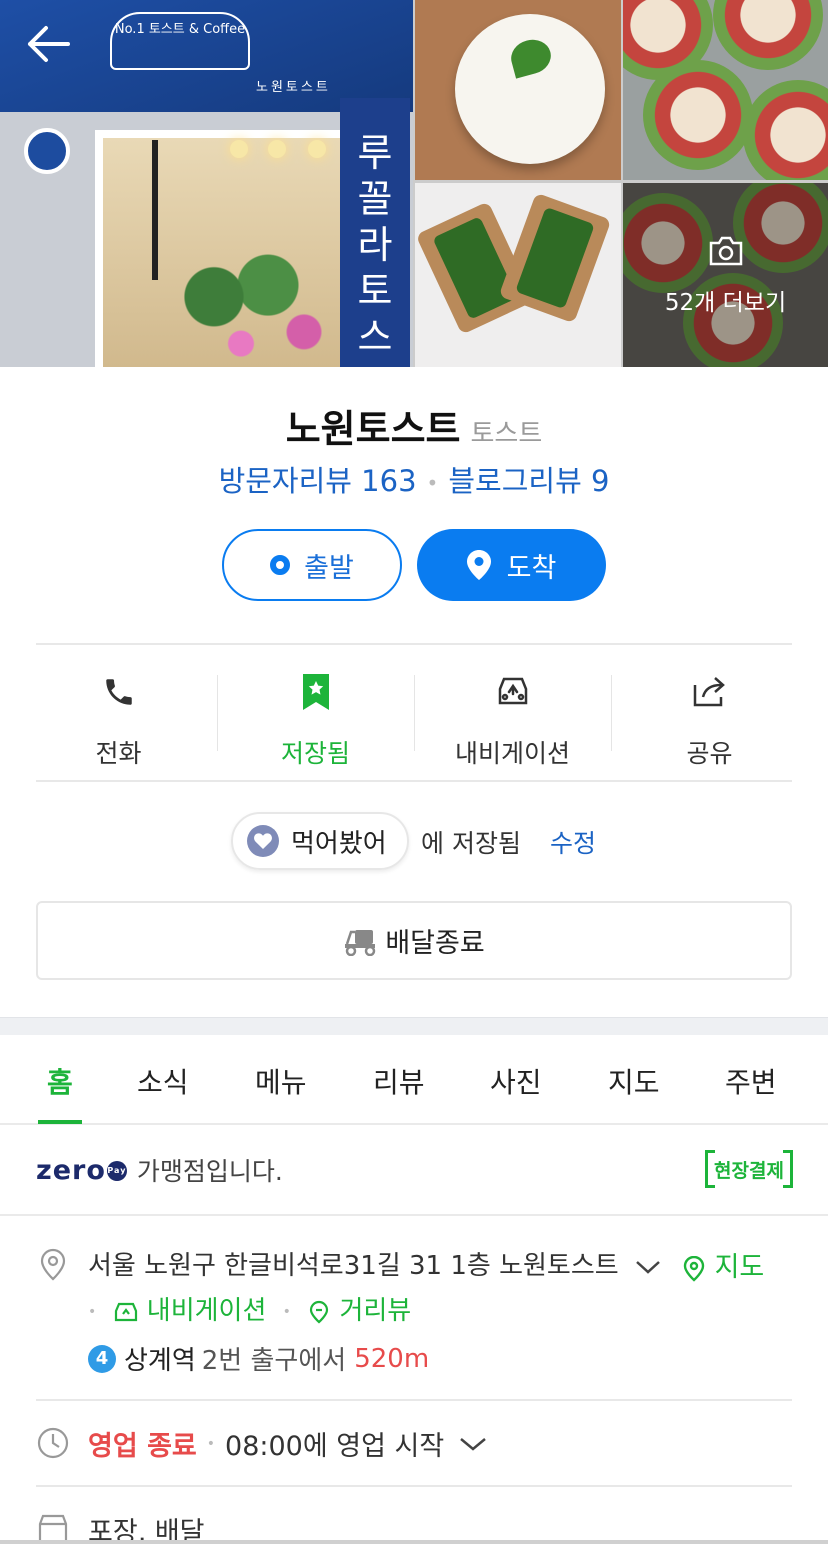 This screenshot has height=1544, width=828. Describe the element at coordinates (160, 1361) in the screenshot. I see `subway-station: 상계역` at that location.